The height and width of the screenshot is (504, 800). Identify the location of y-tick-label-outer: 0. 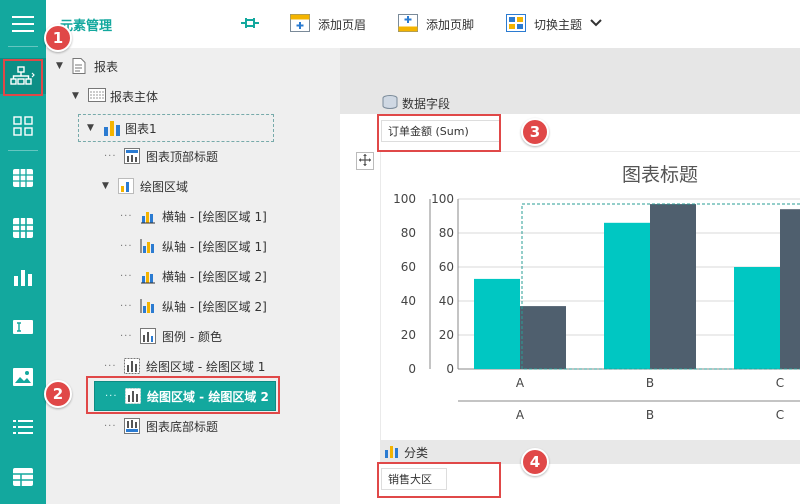
(412, 369).